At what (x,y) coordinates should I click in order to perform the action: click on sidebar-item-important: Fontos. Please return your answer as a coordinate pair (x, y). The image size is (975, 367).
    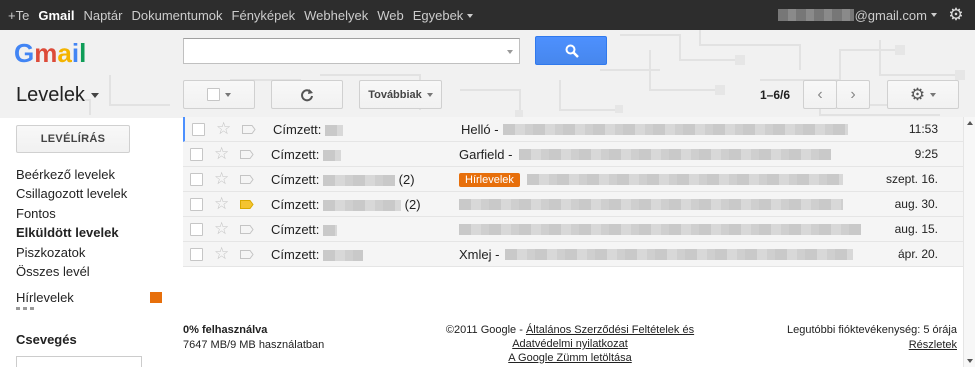
    Looking at the image, I should click on (91, 213).